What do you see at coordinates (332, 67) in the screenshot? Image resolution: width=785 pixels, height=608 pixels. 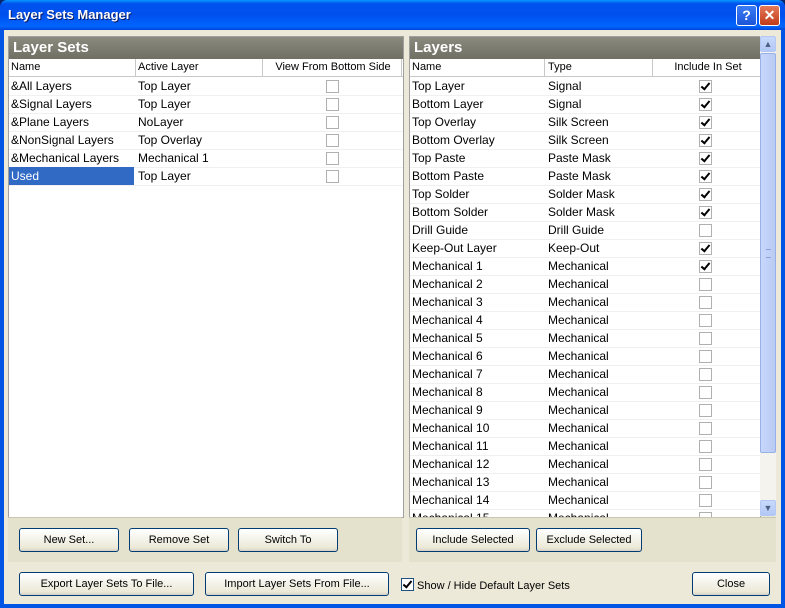 I see `column-header-view-from-bottom: View From Bottom Side` at bounding box center [332, 67].